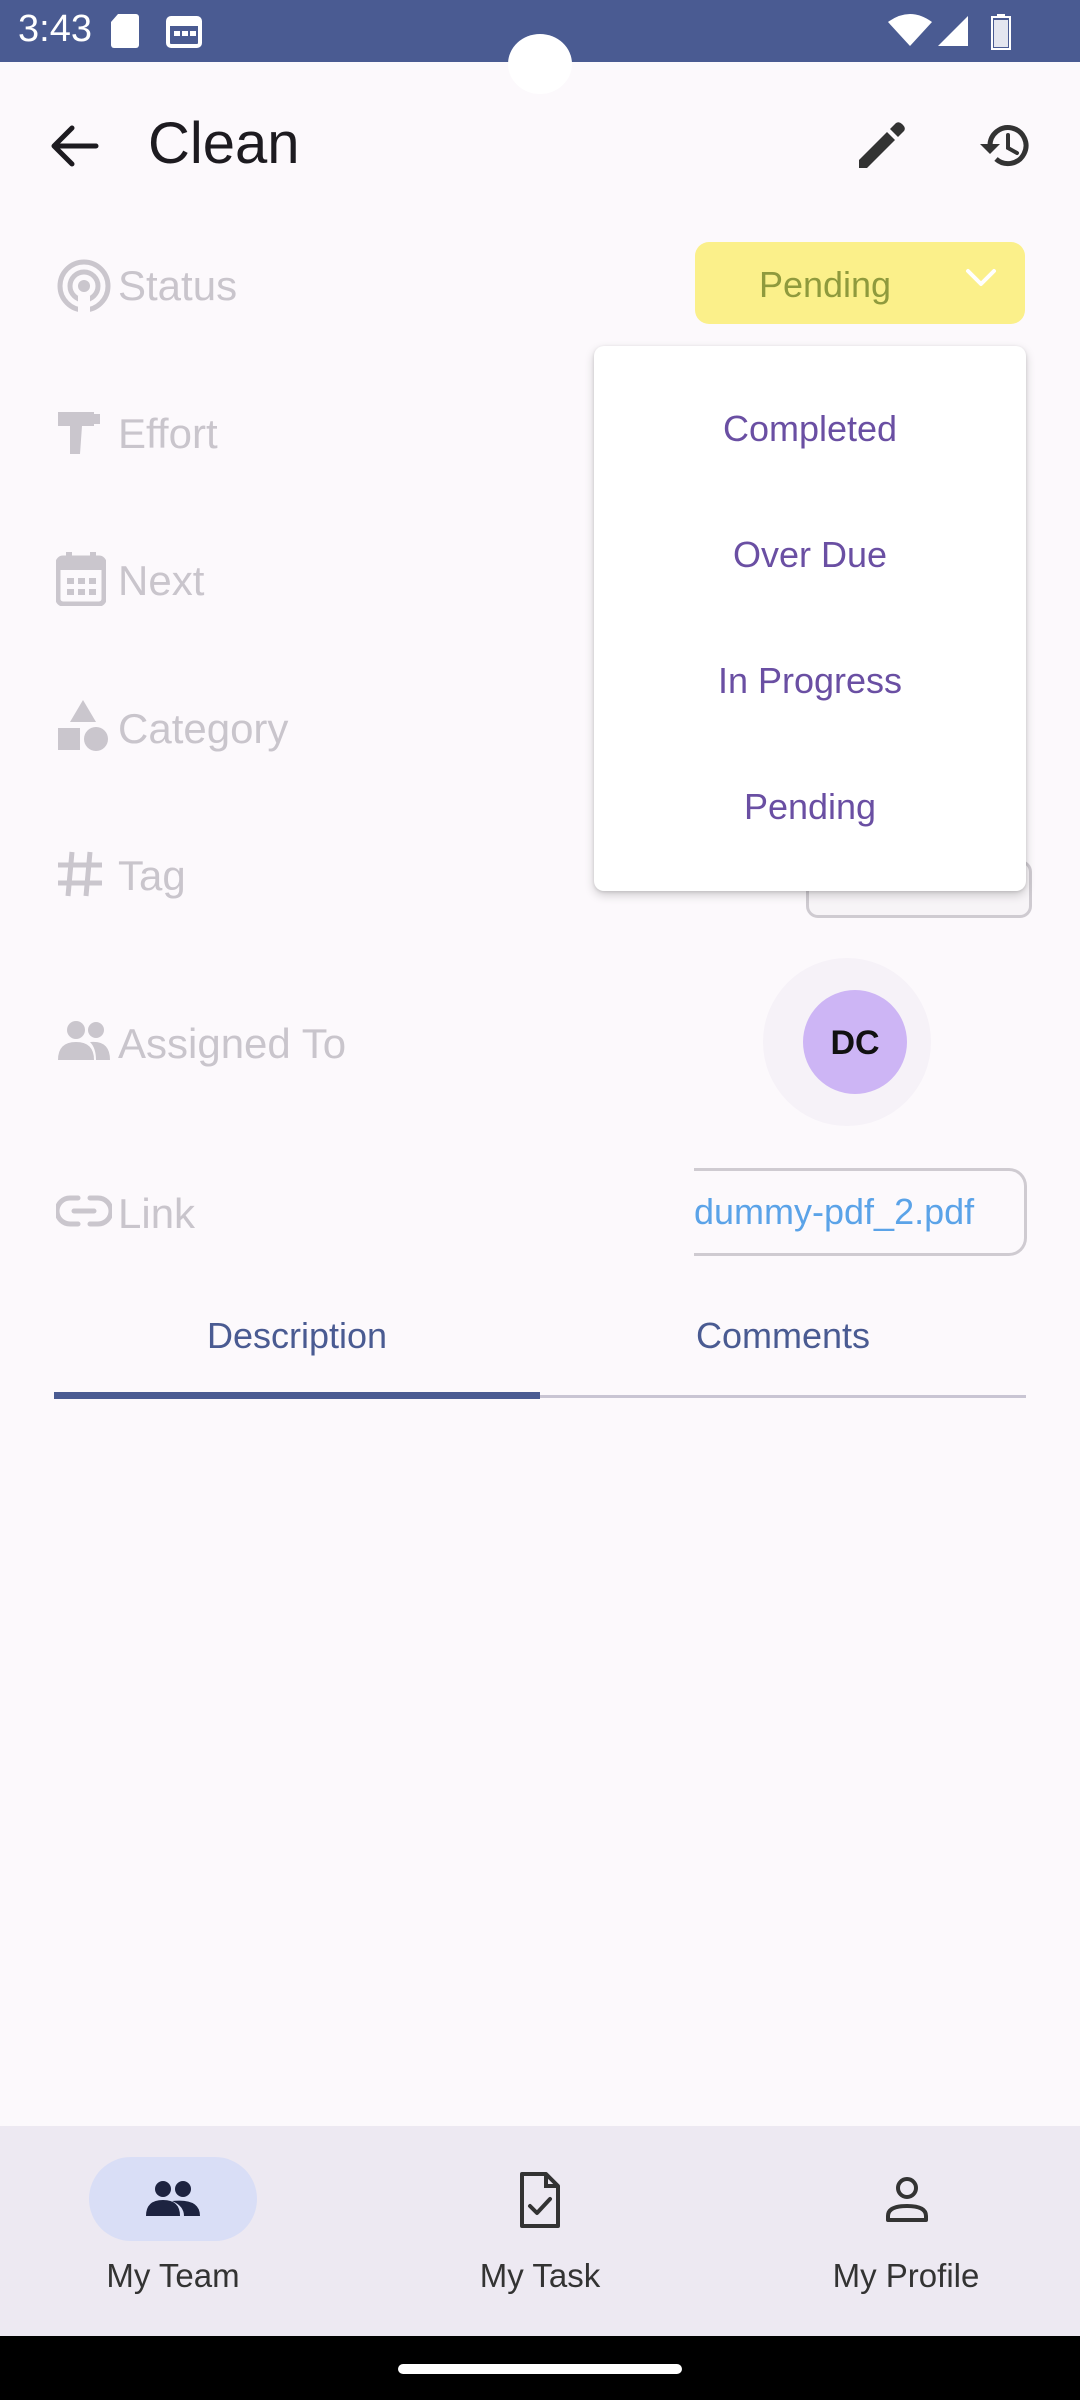 This screenshot has height=2400, width=1080. I want to click on tab-comments: Comments, so click(783, 1336).